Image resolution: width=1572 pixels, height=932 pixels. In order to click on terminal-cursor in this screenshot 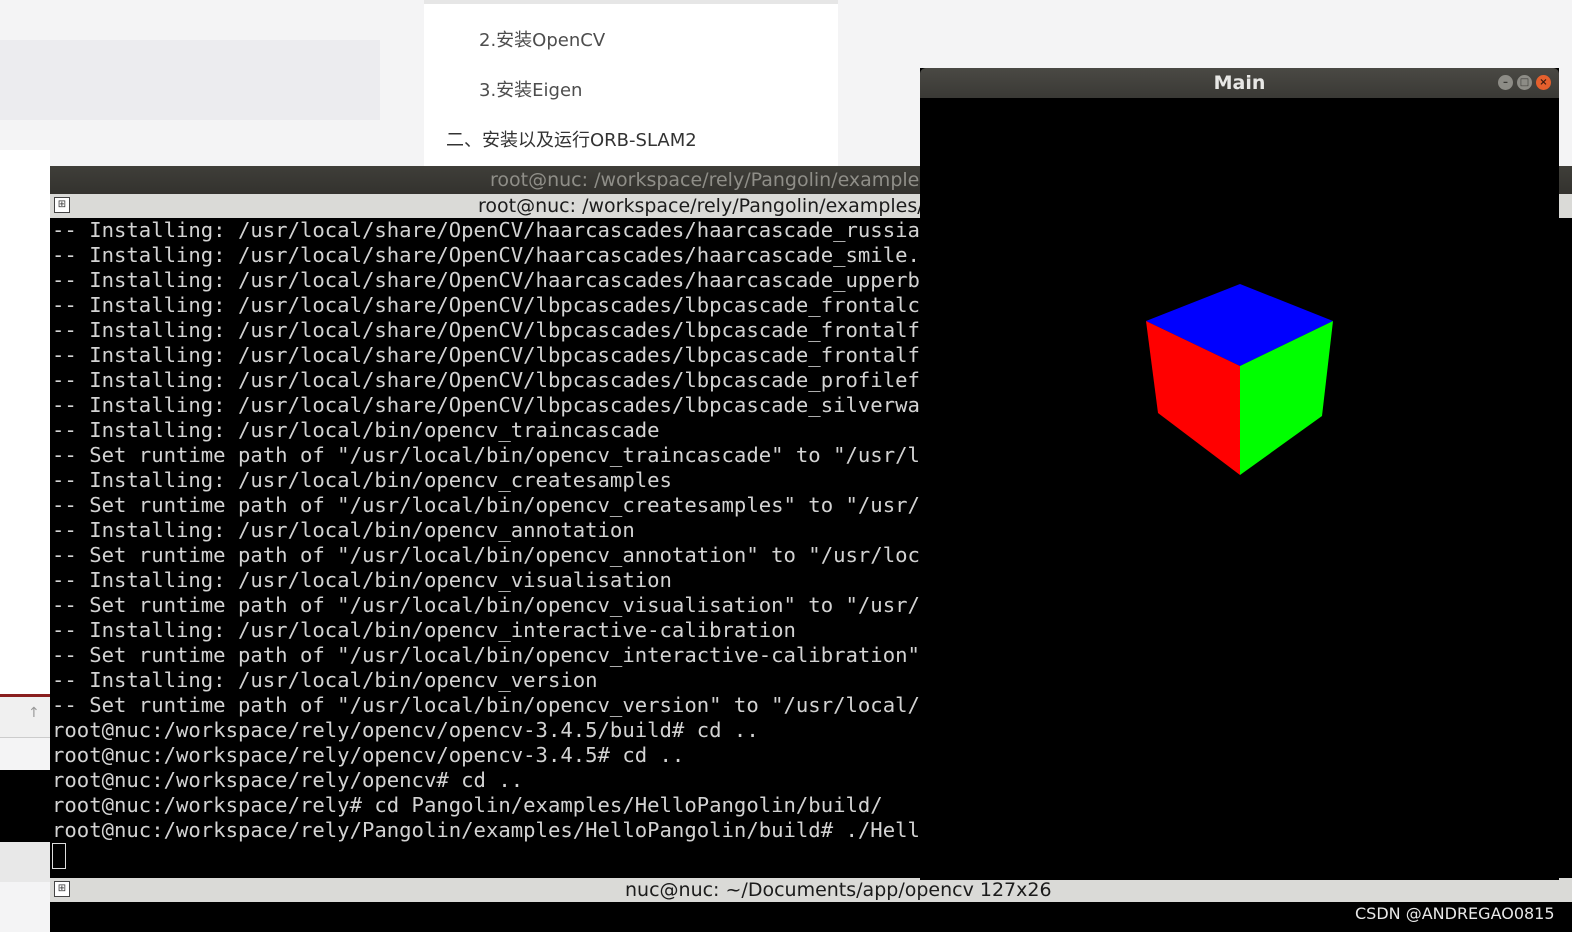, I will do `click(59, 856)`.